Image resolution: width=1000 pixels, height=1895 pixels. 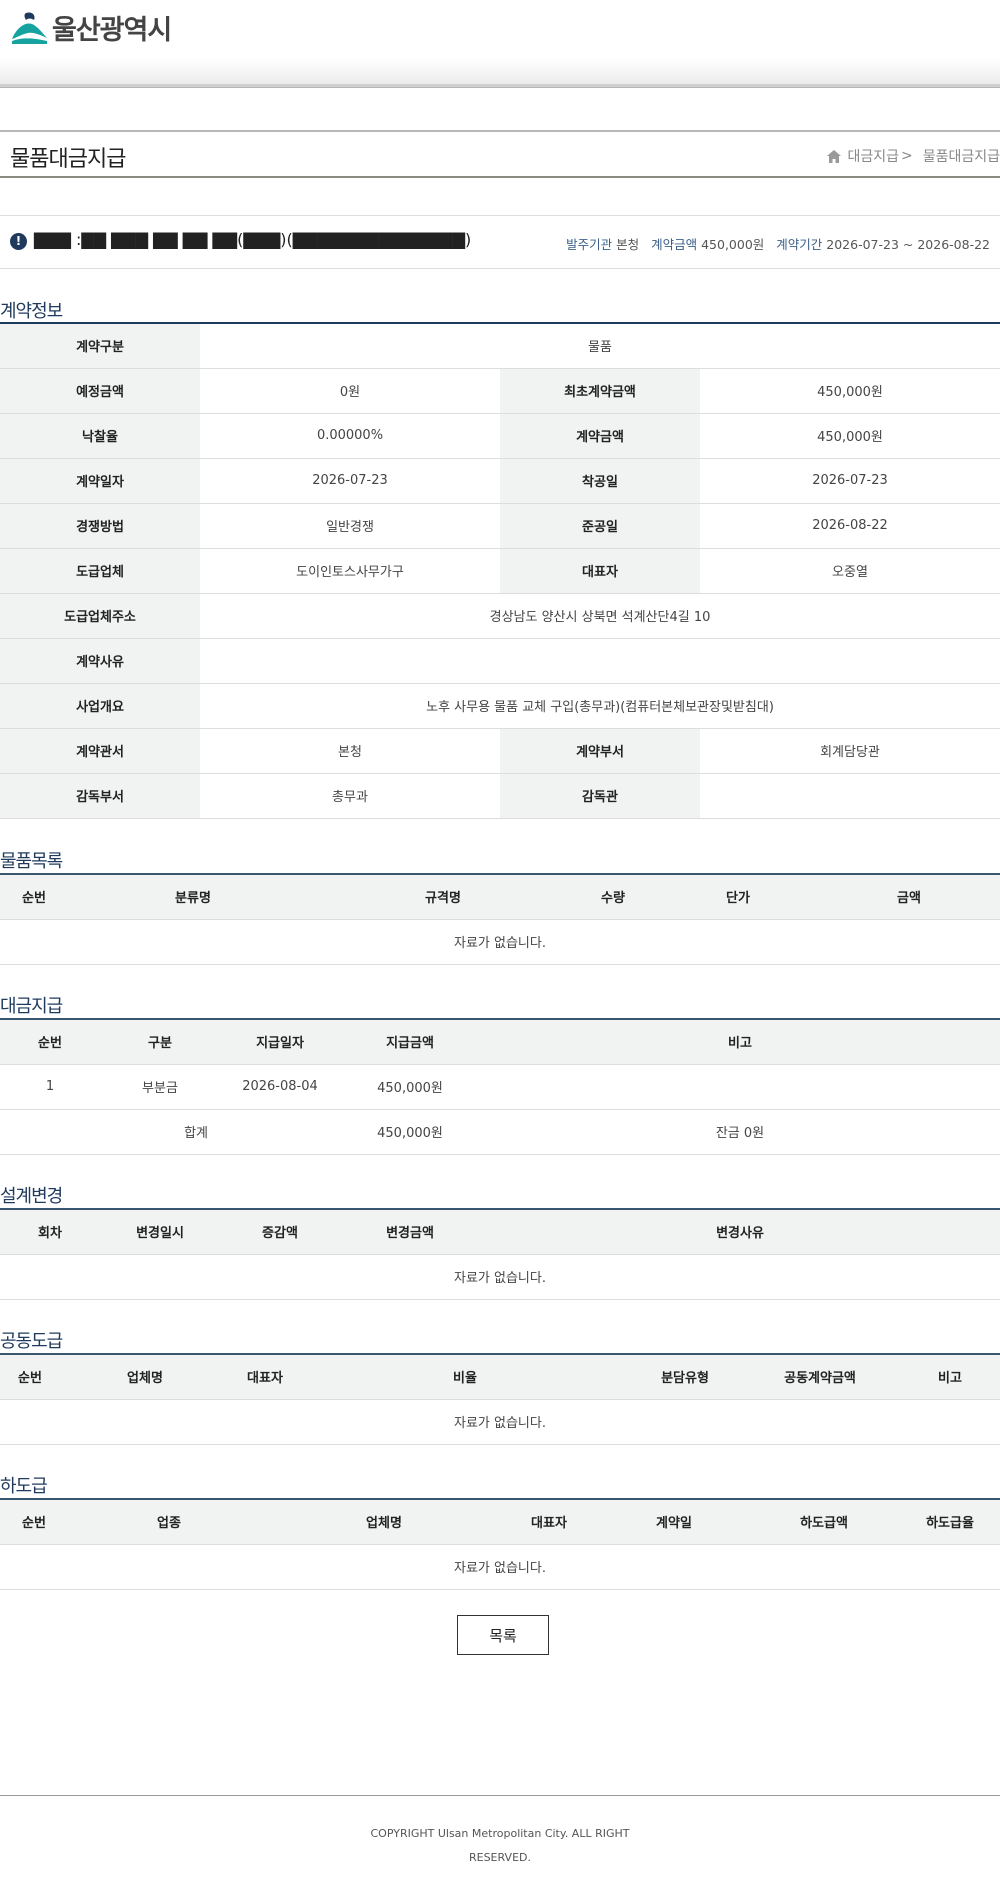 I want to click on column-header: 회차, so click(x=50, y=1232).